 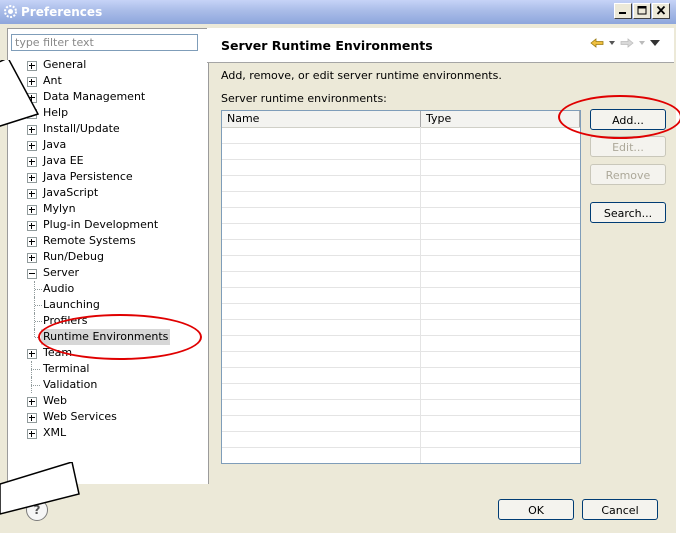 What do you see at coordinates (102, 161) in the screenshot?
I see `tree-item: Java EE` at bounding box center [102, 161].